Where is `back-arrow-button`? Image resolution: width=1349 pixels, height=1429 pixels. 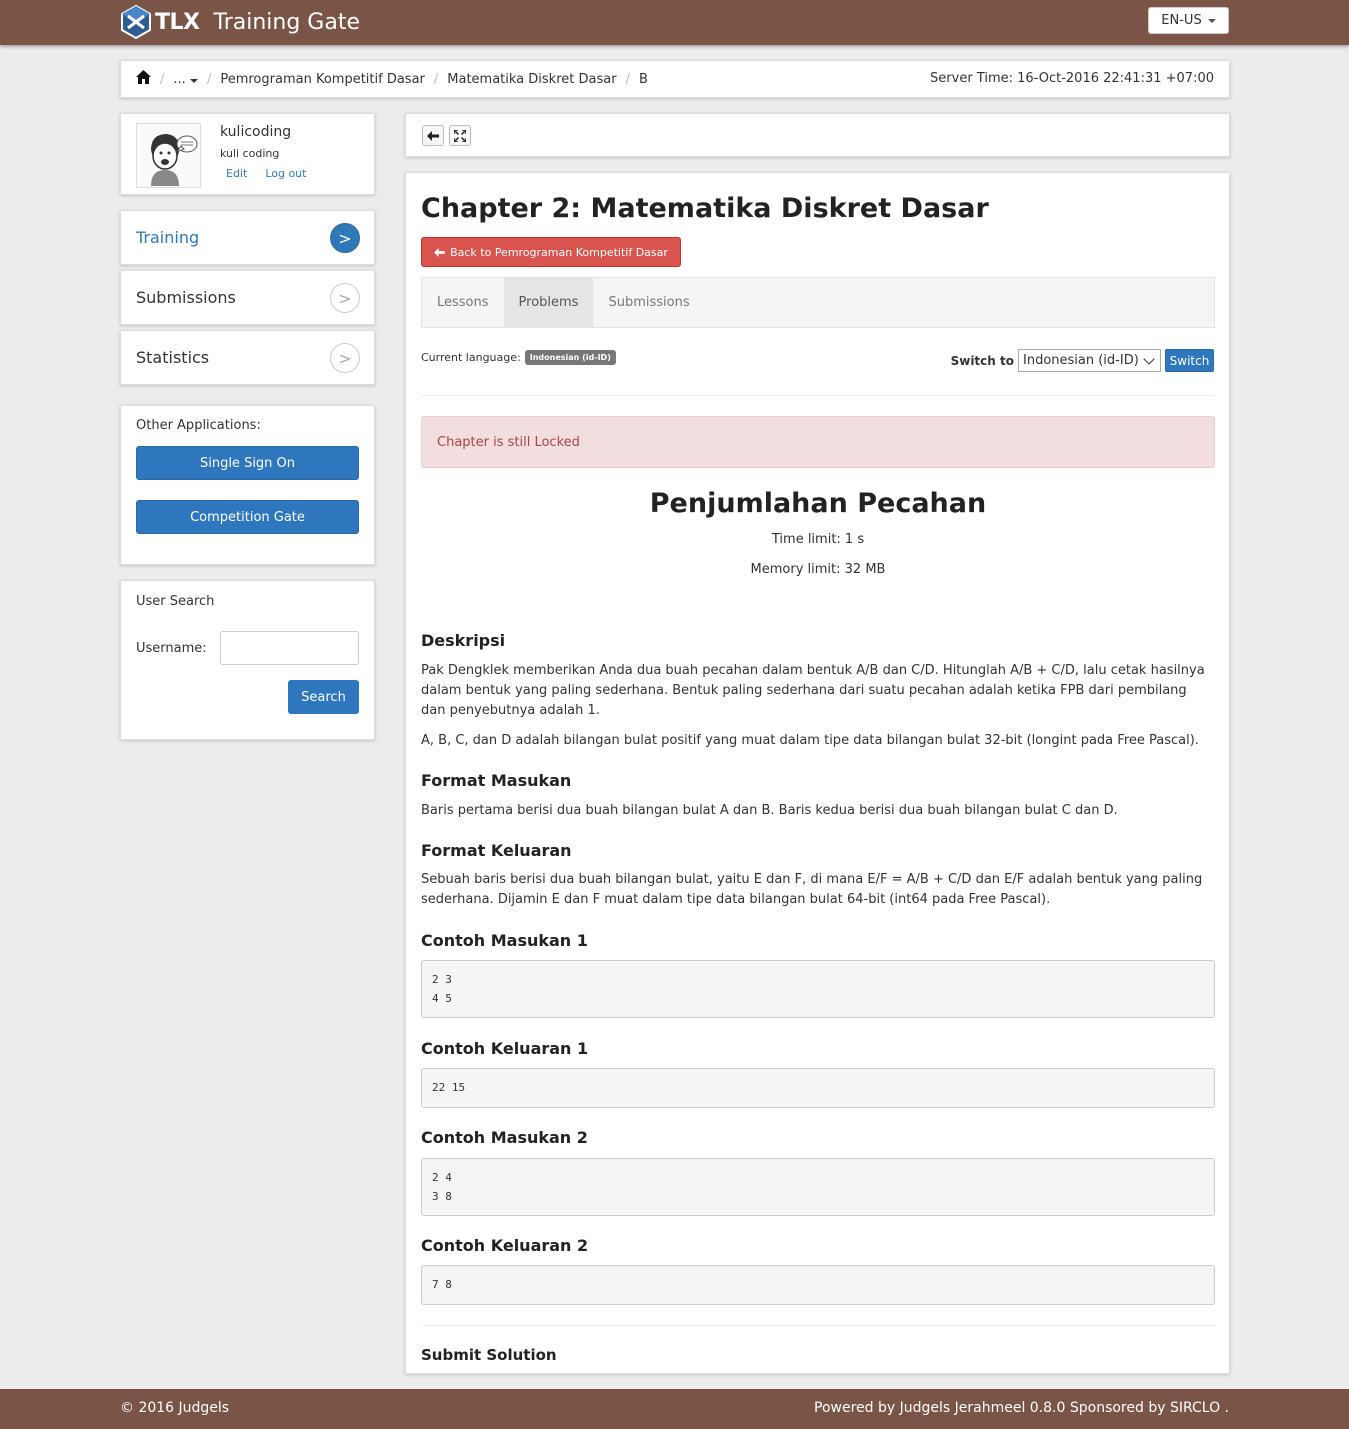
back-arrow-button is located at coordinates (433, 135).